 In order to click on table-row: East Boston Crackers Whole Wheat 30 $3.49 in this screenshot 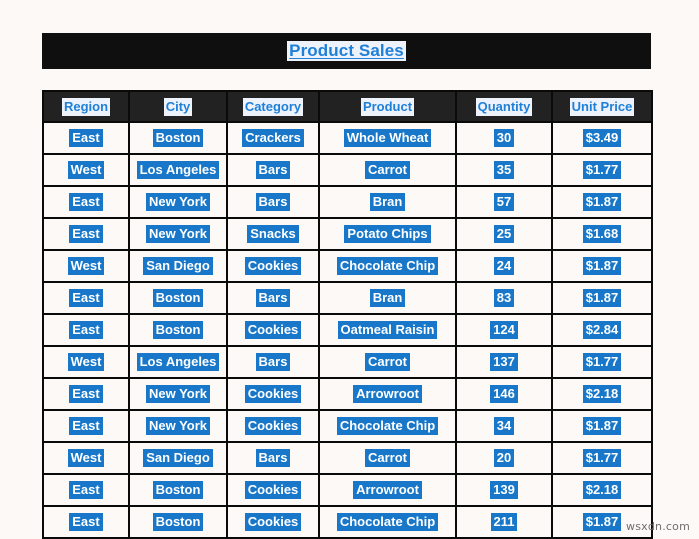, I will do `click(347, 138)`.